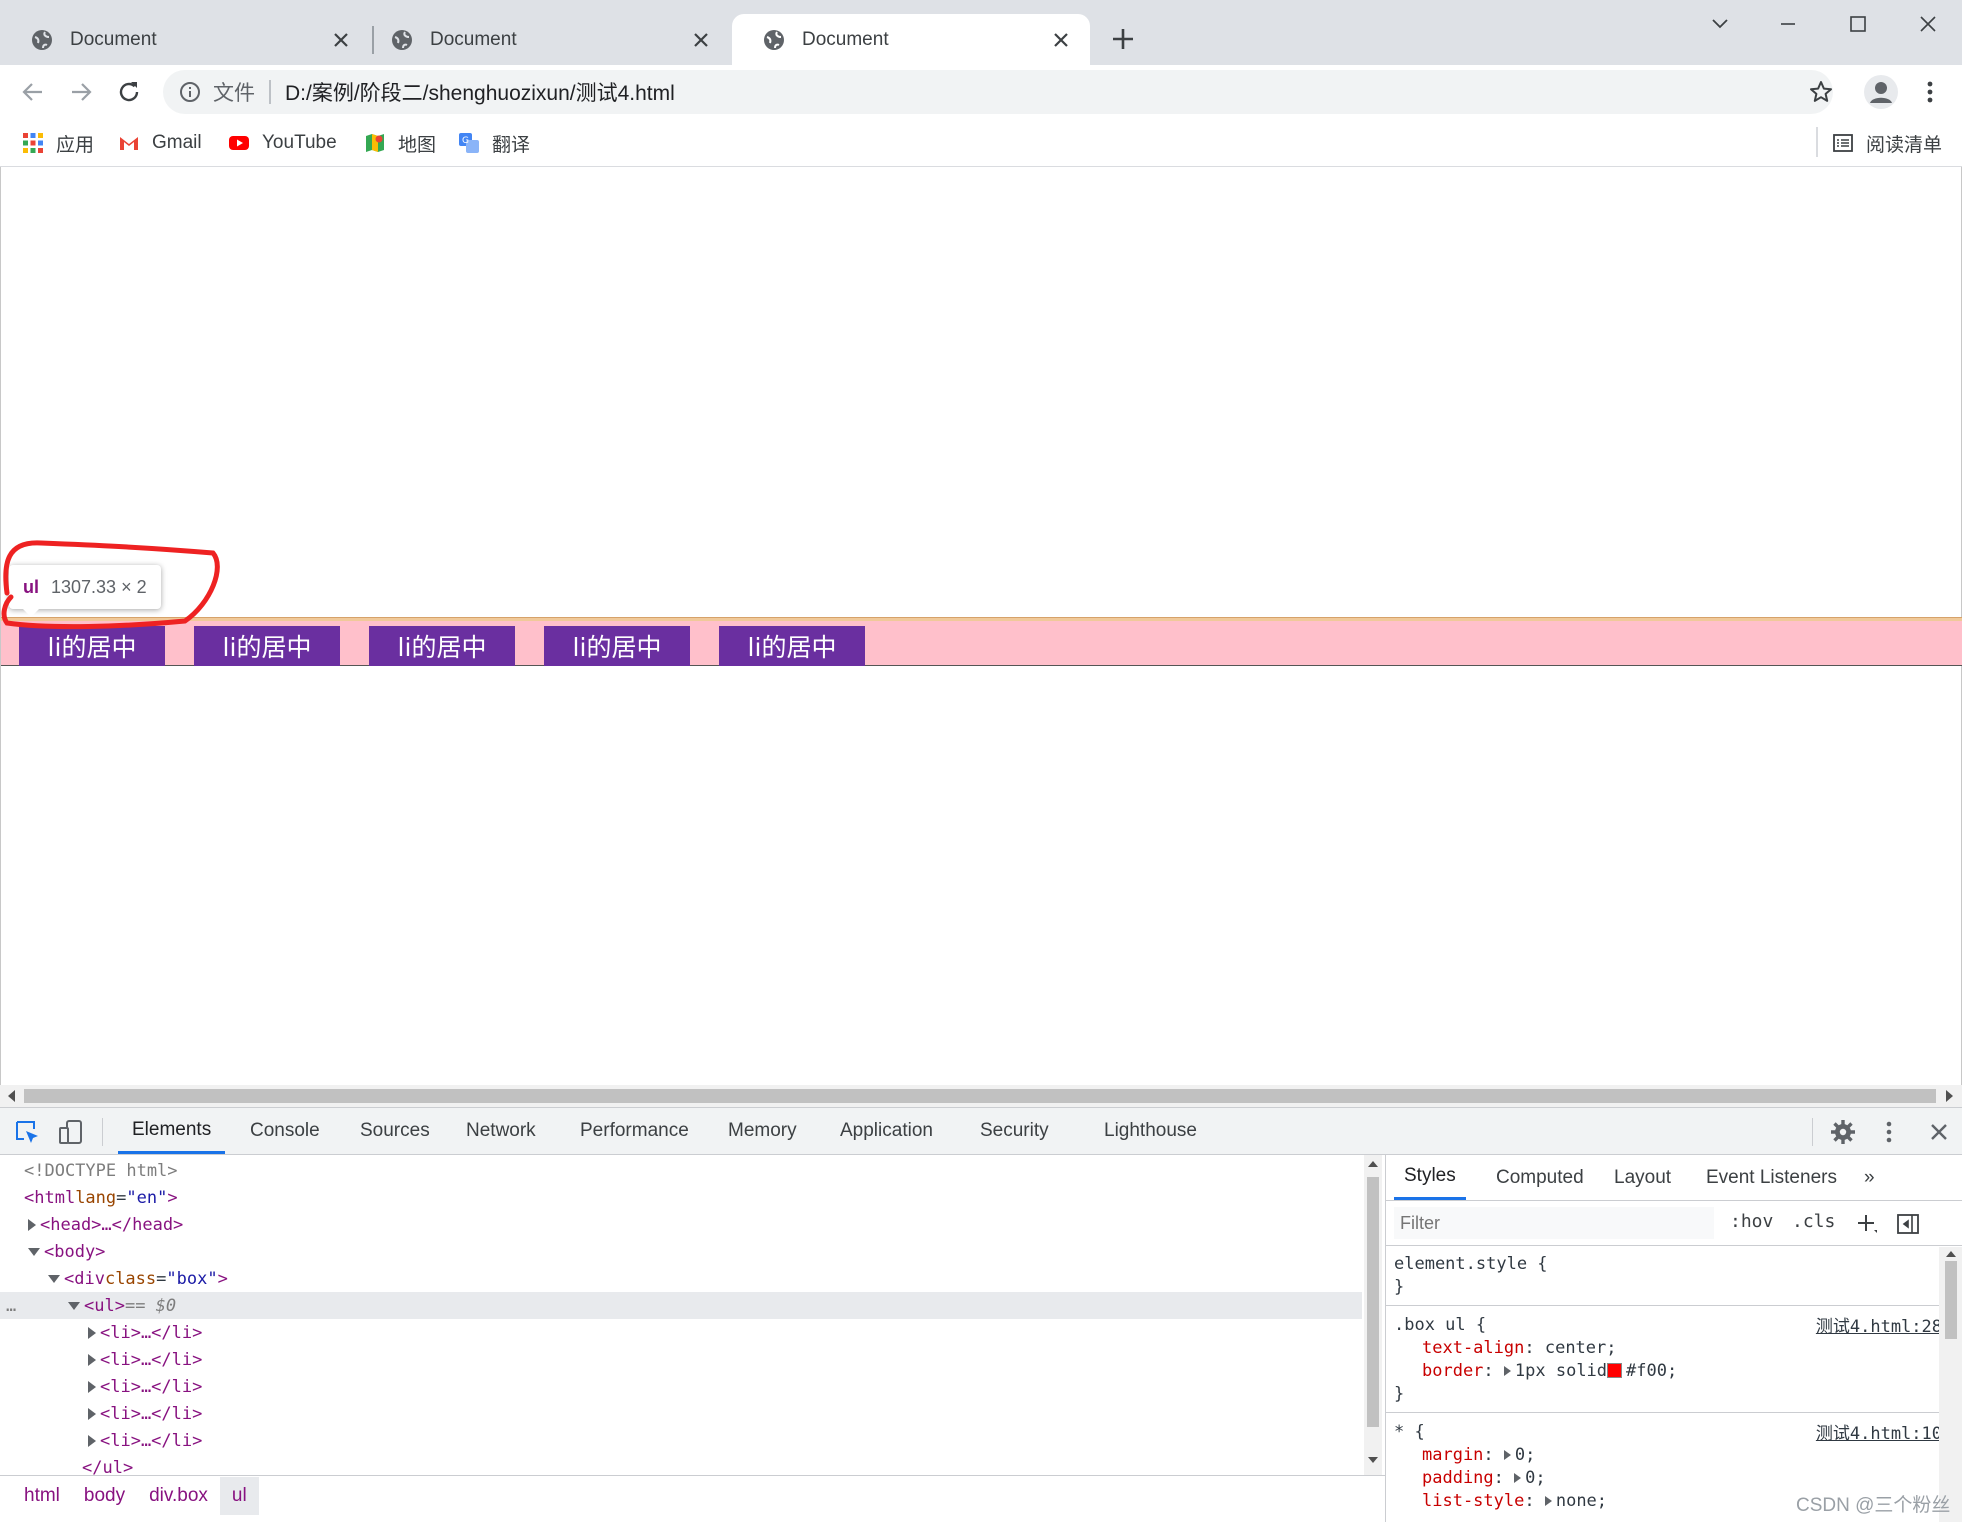 The image size is (1962, 1522). Describe the element at coordinates (1720, 24) in the screenshot. I see `tab-search-chevron-icon` at that location.